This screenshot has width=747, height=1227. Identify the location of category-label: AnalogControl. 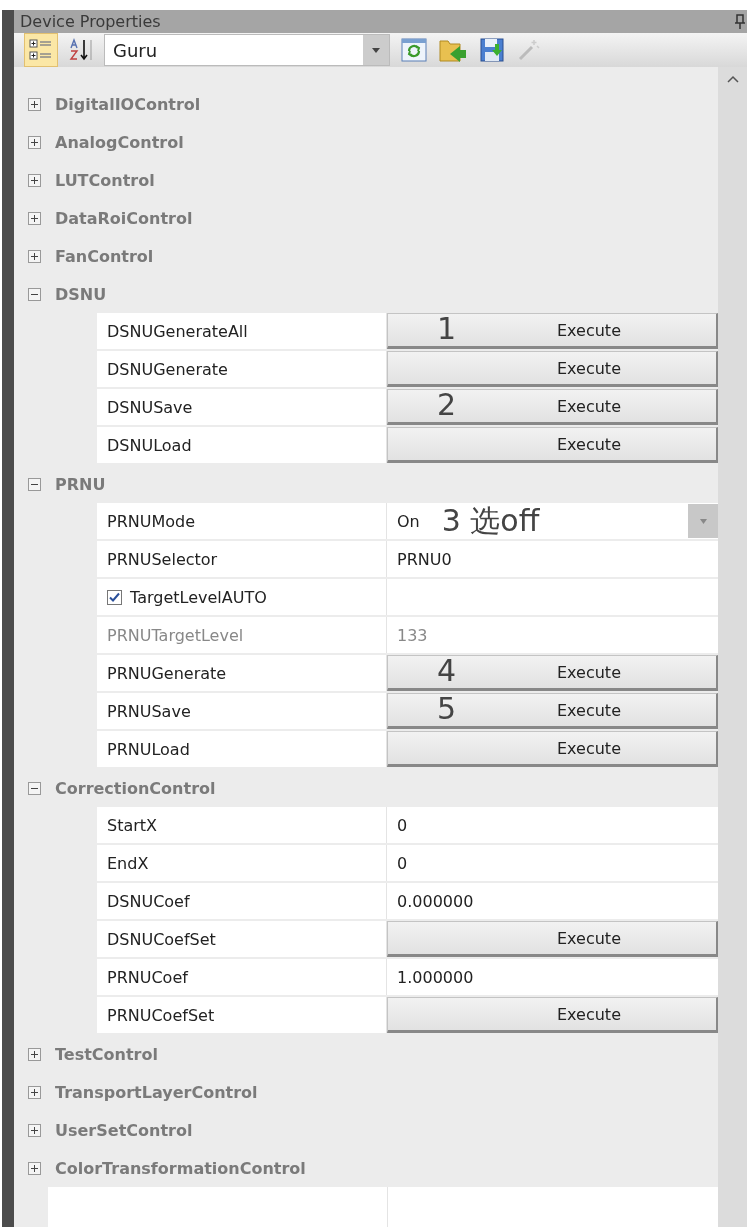
(119, 142).